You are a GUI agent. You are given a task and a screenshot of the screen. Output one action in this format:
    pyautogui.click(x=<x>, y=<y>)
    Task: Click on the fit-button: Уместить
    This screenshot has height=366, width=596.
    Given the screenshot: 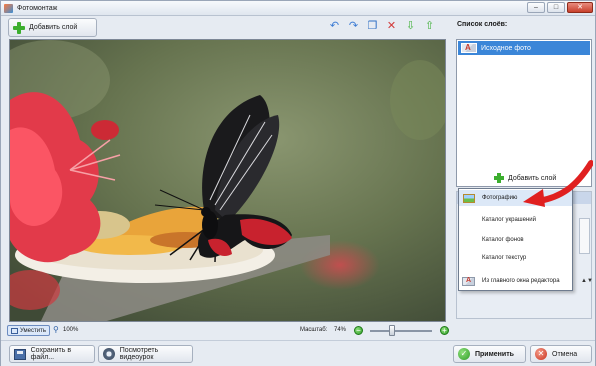 What is the action you would take?
    pyautogui.click(x=28, y=330)
    